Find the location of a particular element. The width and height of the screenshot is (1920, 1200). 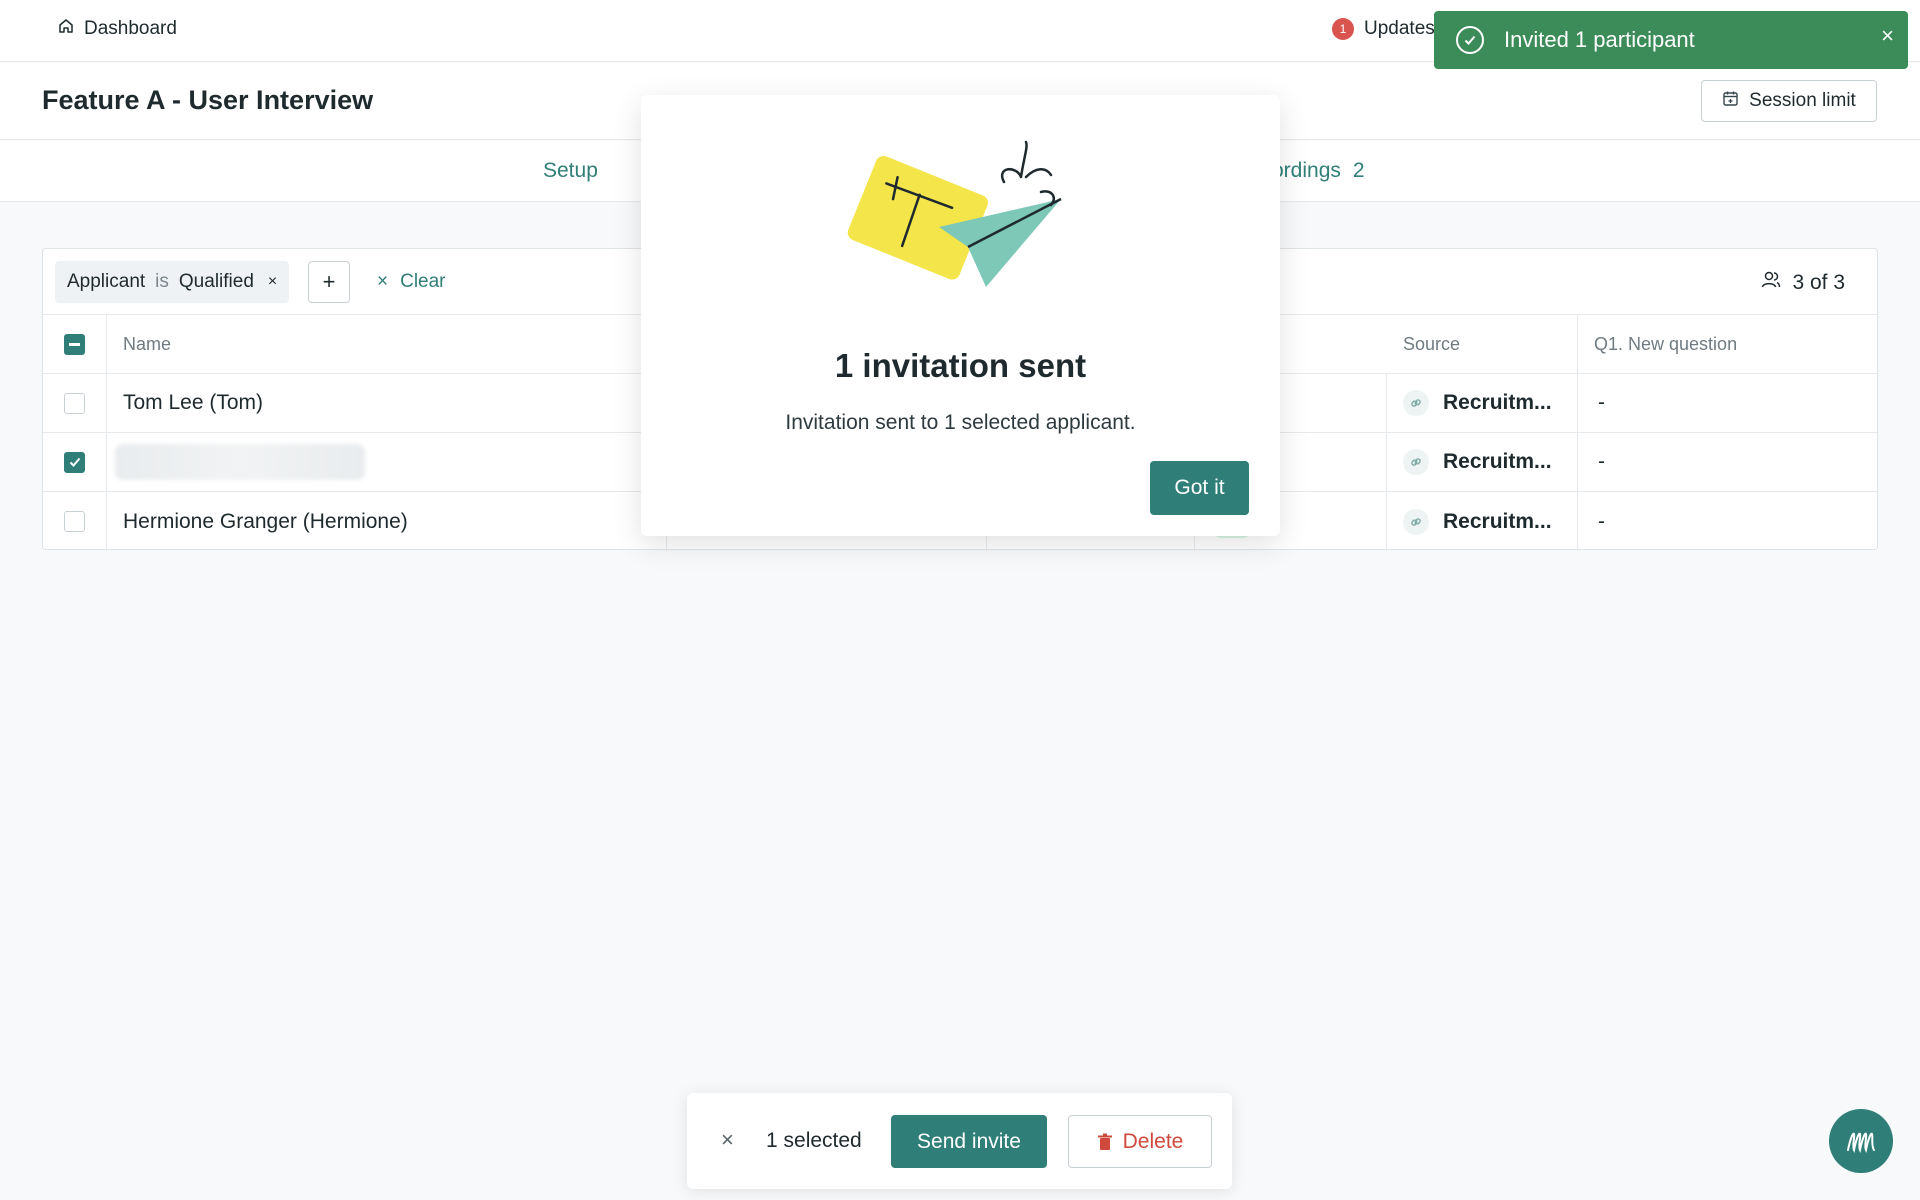

home-icon is located at coordinates (66, 29).